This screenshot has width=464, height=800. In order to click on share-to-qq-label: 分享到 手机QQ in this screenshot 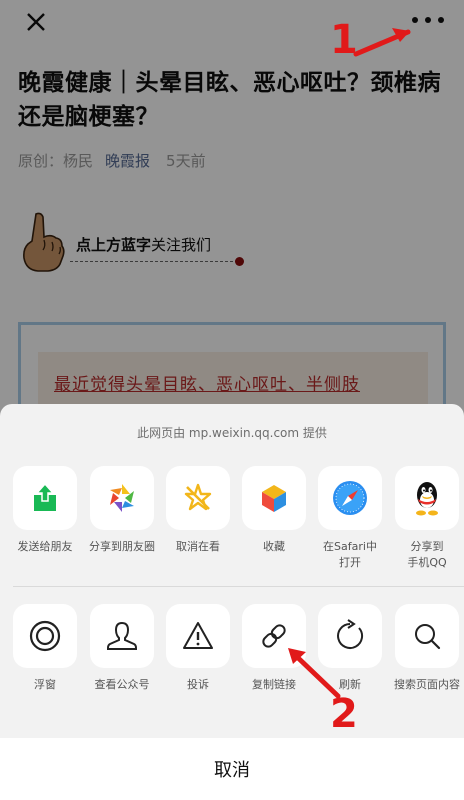, I will do `click(427, 554)`.